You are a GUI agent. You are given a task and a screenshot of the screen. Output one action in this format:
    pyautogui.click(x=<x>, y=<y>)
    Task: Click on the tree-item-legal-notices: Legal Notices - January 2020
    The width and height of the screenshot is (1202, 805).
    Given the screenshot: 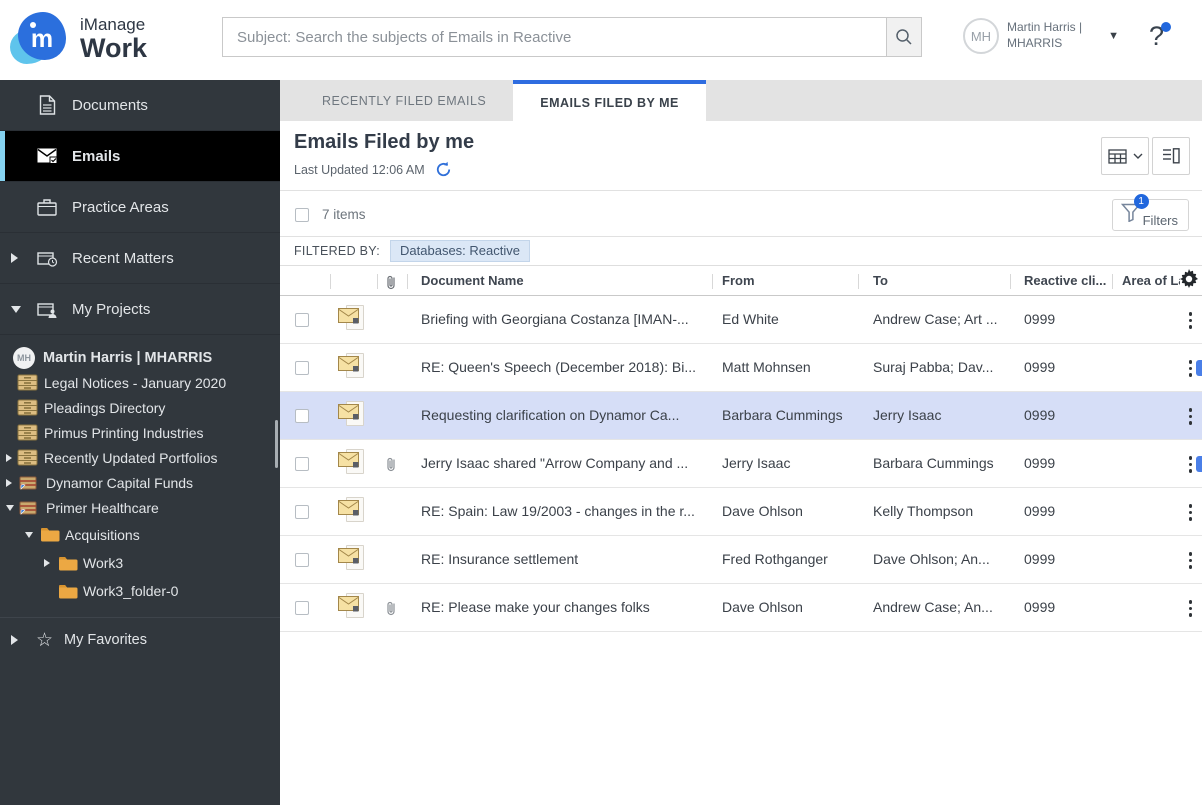 What is the action you would take?
    pyautogui.click(x=140, y=382)
    